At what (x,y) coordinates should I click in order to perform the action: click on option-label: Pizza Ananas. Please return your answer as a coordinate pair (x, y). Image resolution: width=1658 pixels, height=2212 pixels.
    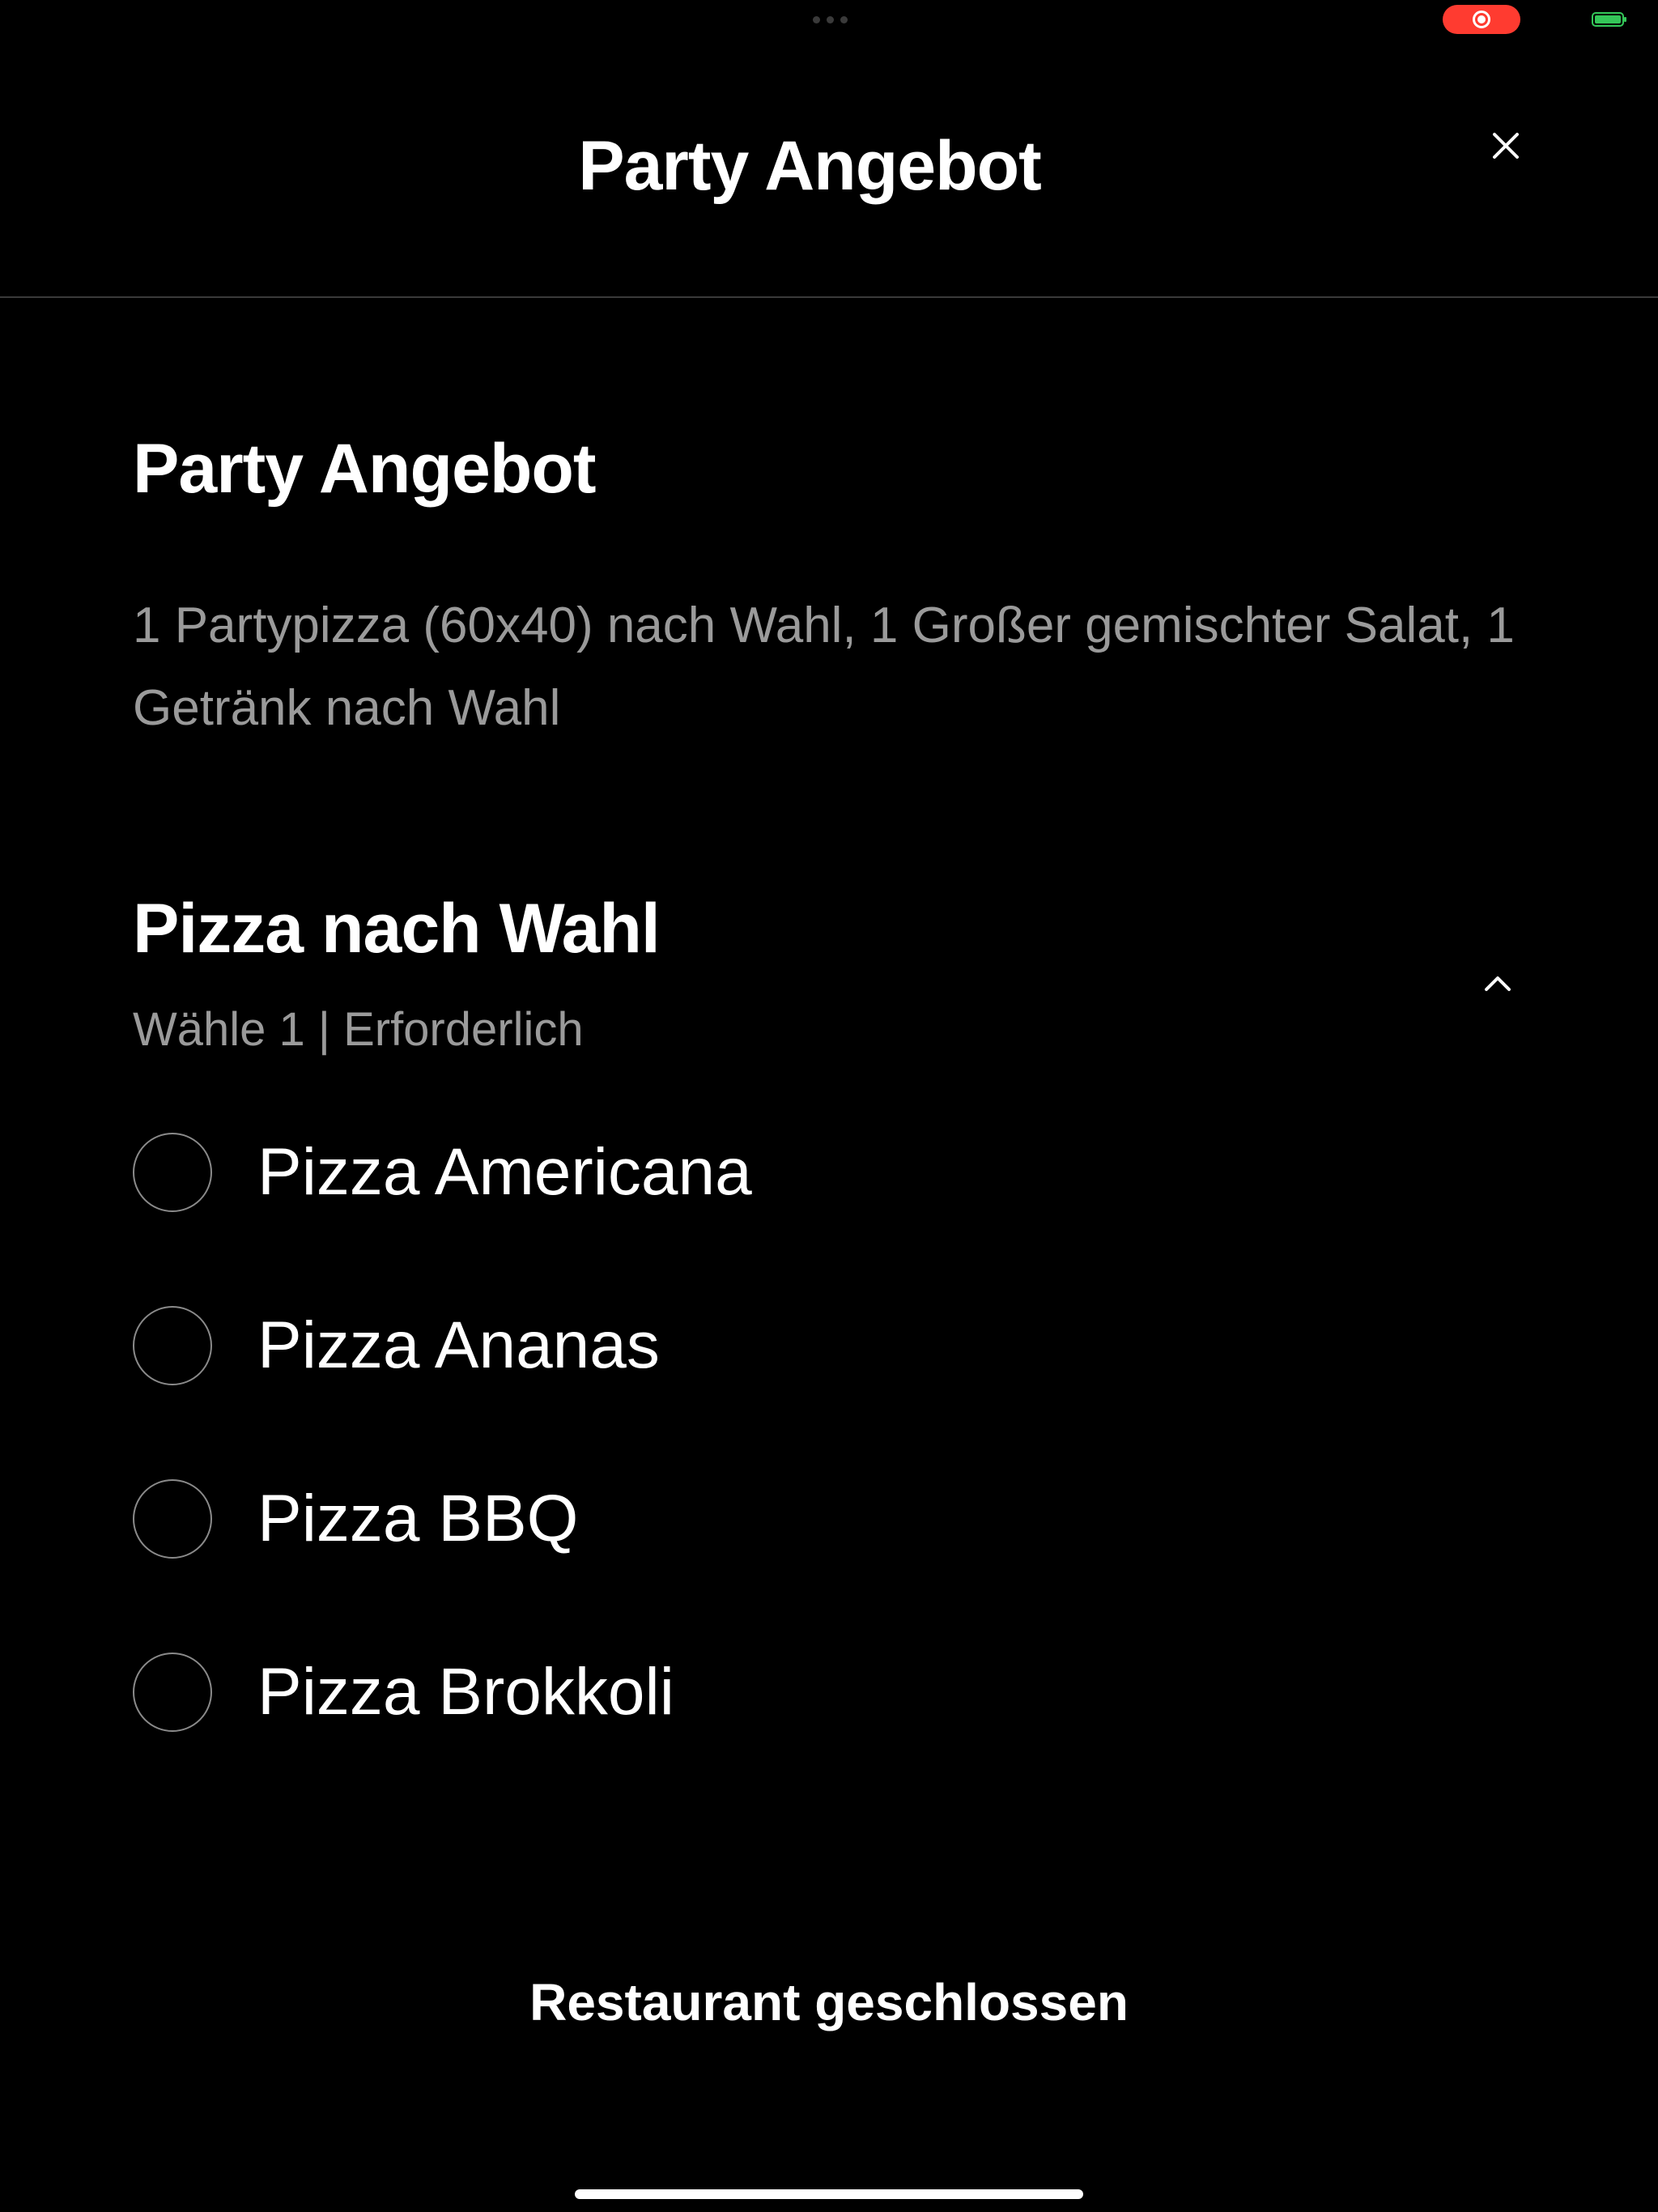
    Looking at the image, I should click on (458, 1345).